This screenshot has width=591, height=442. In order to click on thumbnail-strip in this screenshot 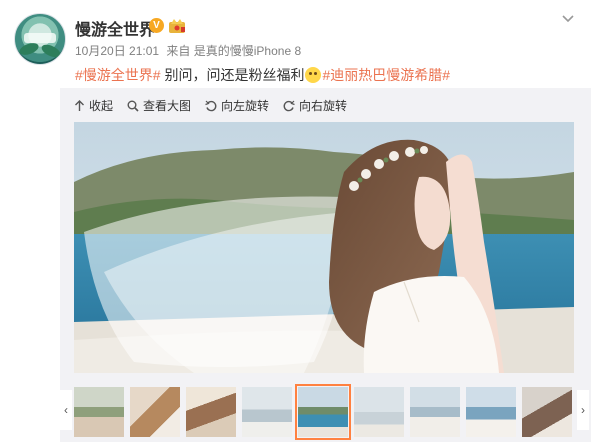, I will do `click(325, 412)`.